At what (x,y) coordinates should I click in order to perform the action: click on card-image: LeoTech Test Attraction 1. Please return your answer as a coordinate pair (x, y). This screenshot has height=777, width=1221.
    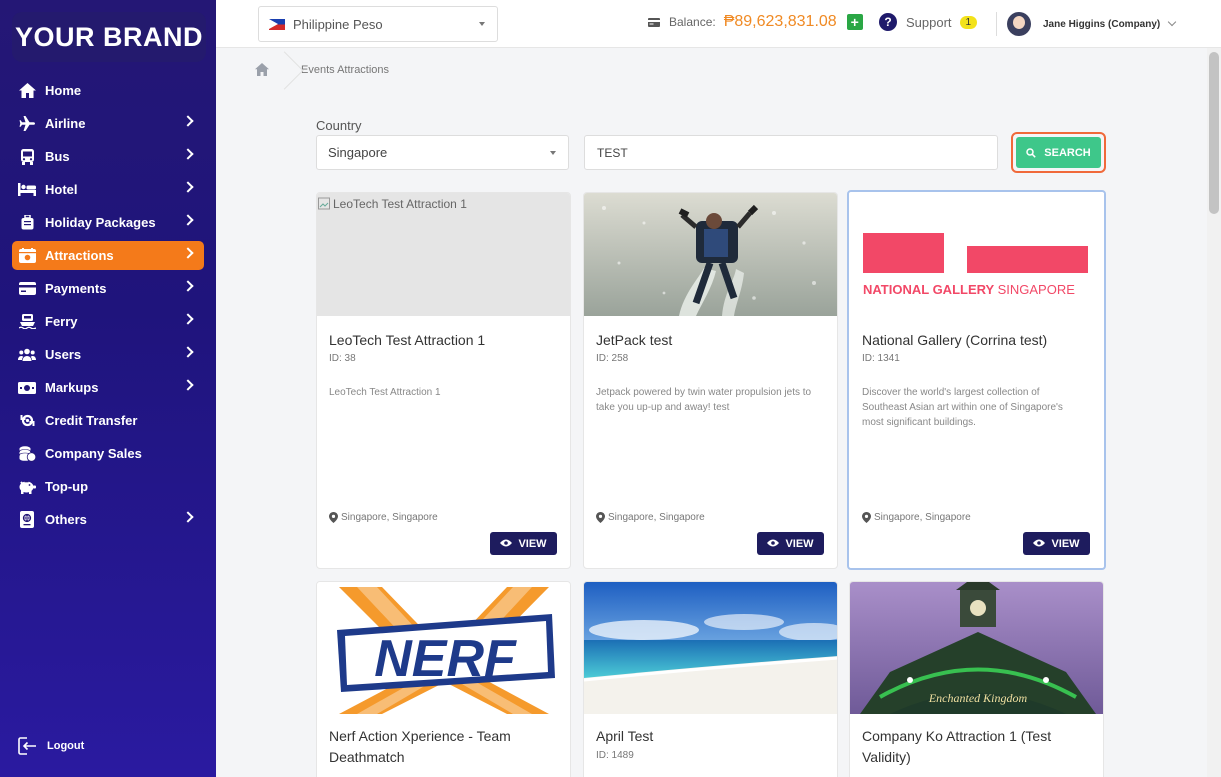
    Looking at the image, I should click on (443, 254).